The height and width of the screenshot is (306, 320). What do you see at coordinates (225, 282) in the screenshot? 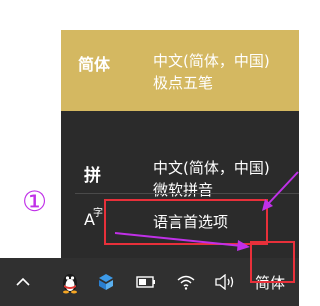
I see `volume-icon` at bounding box center [225, 282].